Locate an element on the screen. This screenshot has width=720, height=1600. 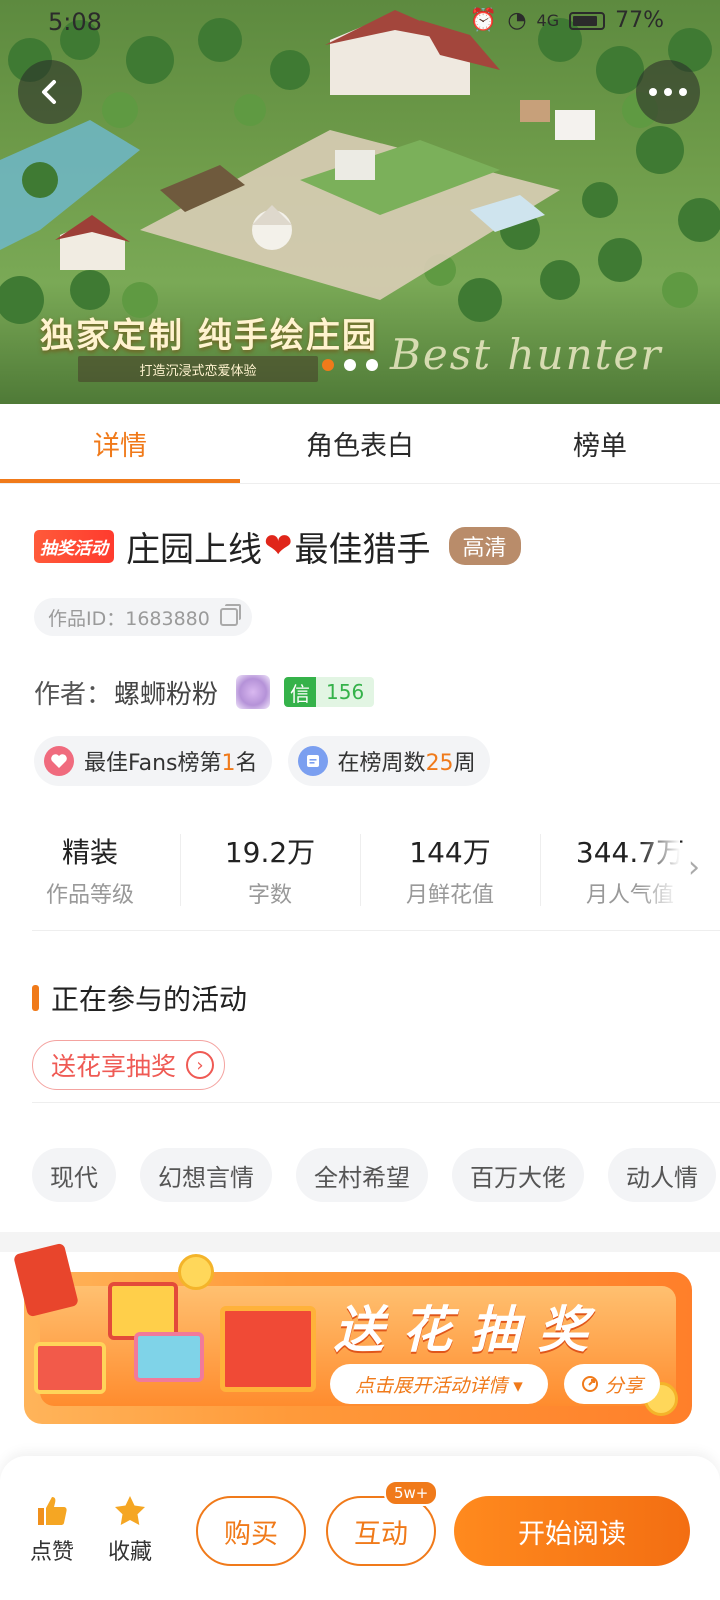
tag-chip: 百万大佬 is located at coordinates (518, 1175).